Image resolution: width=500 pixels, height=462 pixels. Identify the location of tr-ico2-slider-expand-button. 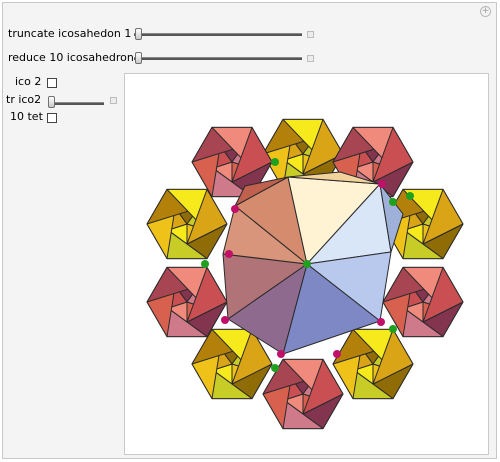
(113, 100).